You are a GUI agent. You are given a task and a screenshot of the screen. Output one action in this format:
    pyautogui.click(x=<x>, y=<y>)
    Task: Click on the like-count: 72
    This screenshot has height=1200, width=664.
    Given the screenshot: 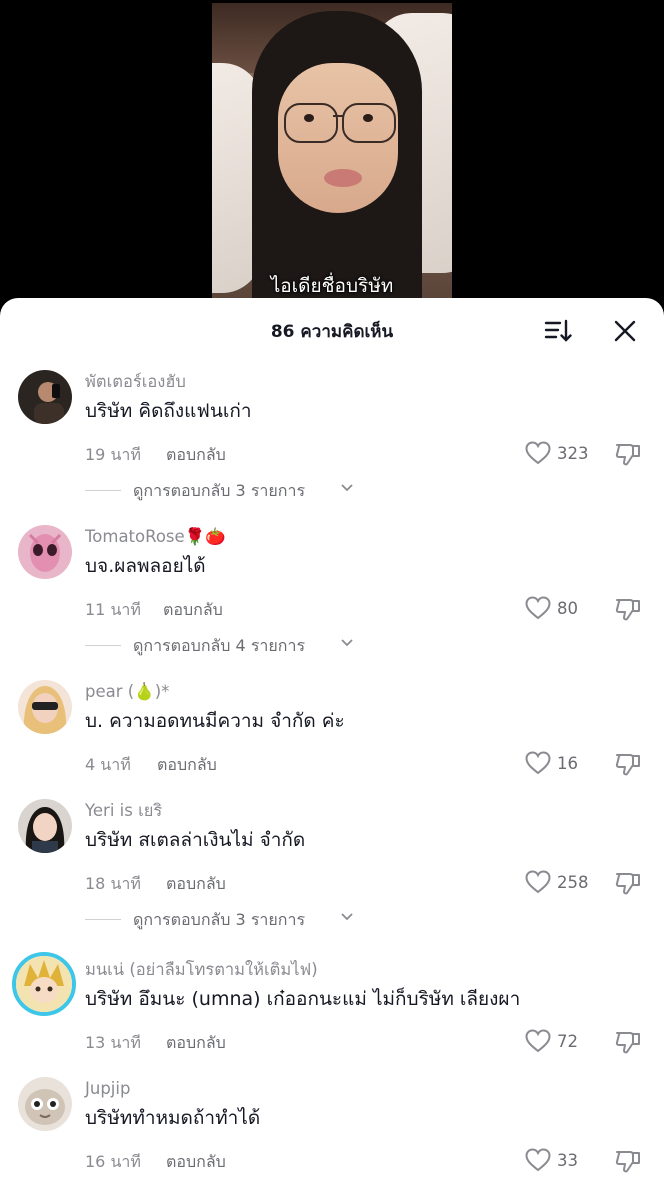 What is the action you would take?
    pyautogui.click(x=567, y=1041)
    